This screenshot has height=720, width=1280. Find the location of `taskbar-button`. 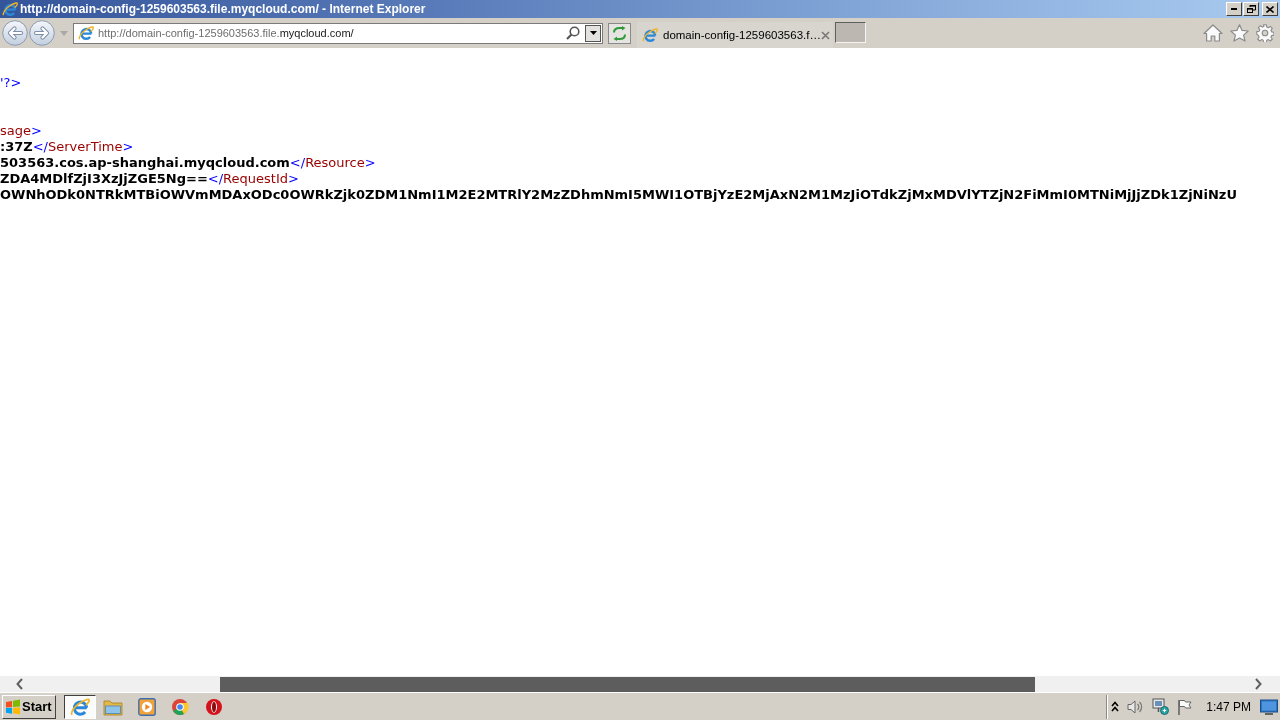

taskbar-button is located at coordinates (79, 706).